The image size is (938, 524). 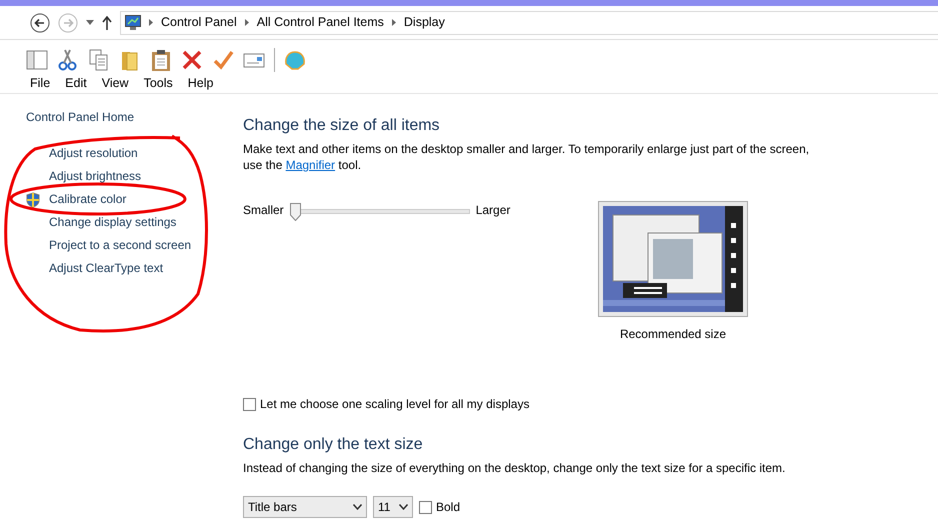 I want to click on scissors-icon, so click(x=68, y=60).